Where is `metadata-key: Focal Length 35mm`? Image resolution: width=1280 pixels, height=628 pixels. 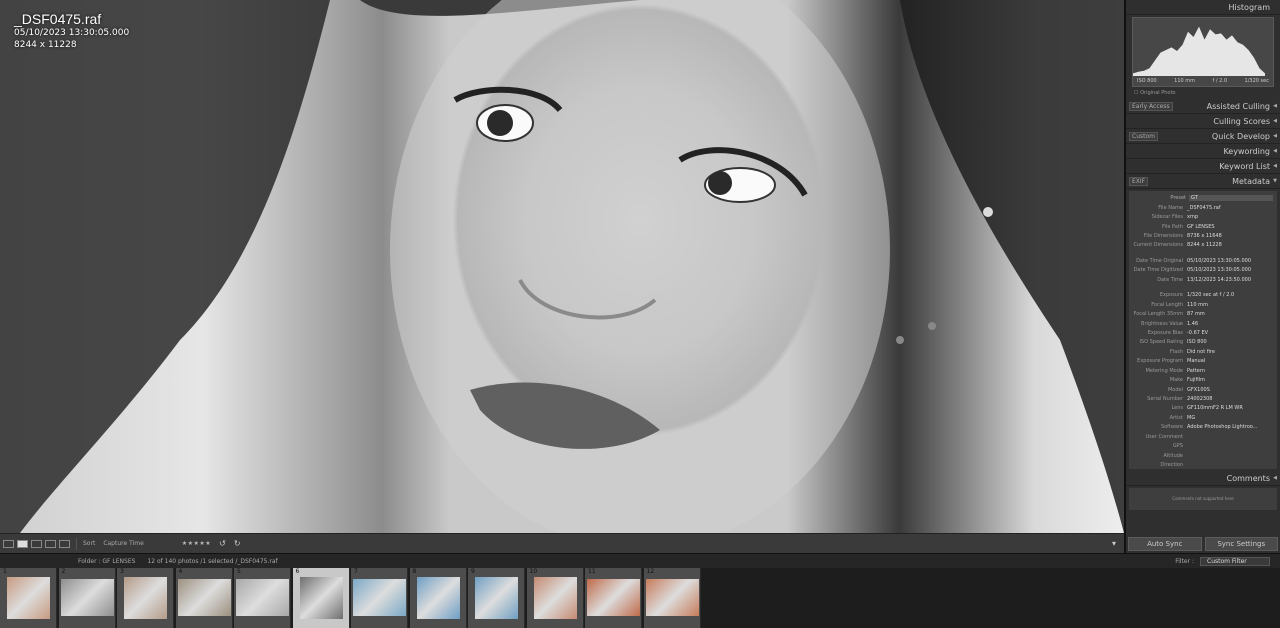
metadata-key: Focal Length 35mm is located at coordinates (1158, 314).